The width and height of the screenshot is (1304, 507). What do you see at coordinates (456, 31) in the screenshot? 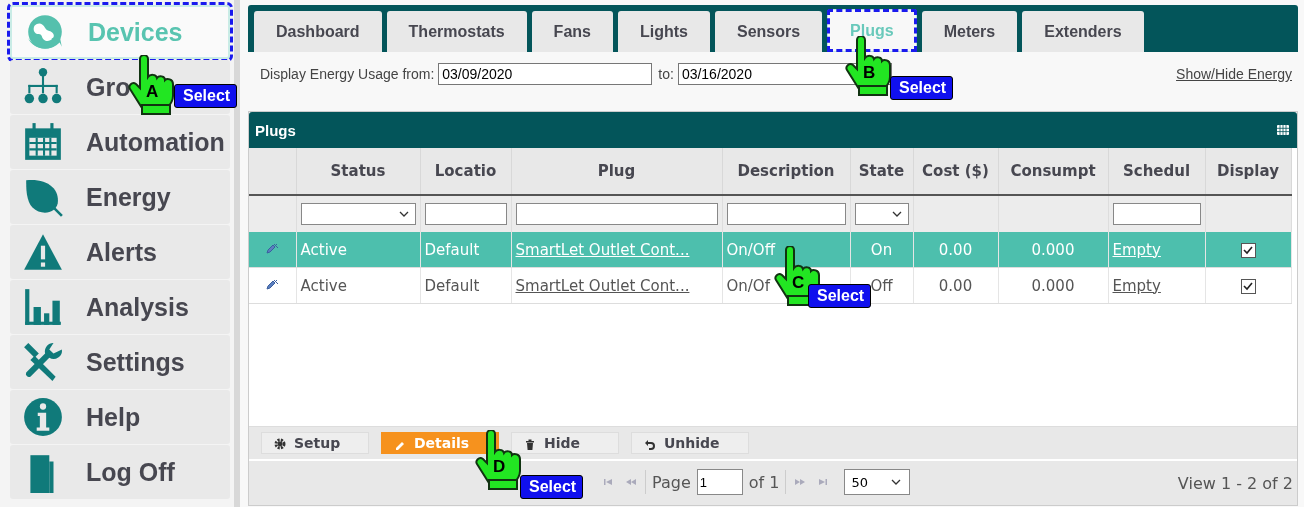
I see `tab: Thermostats` at bounding box center [456, 31].